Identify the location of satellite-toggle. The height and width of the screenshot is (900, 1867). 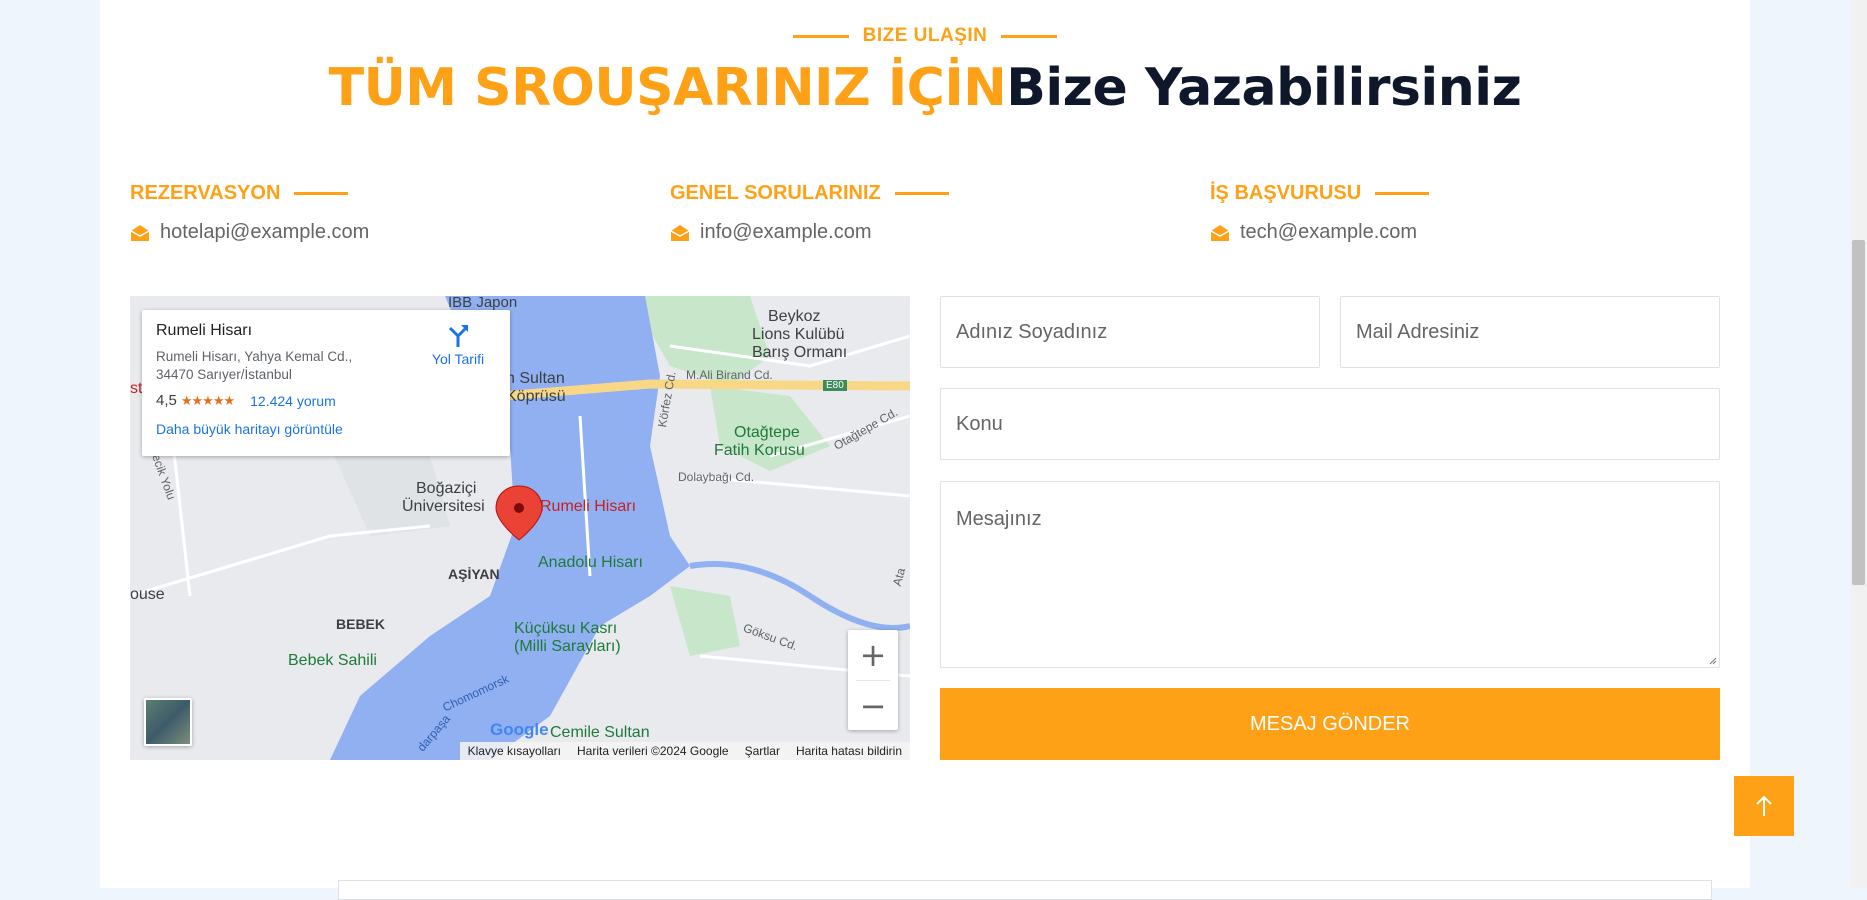
(168, 722).